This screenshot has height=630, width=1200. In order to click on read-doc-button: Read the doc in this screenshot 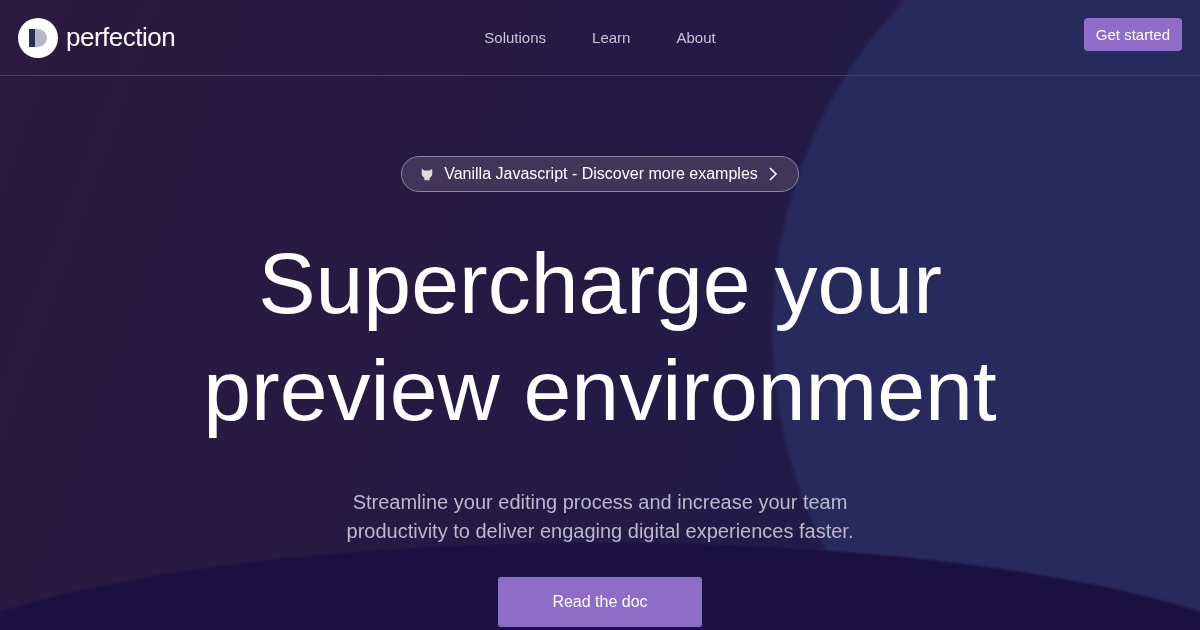, I will do `click(600, 602)`.